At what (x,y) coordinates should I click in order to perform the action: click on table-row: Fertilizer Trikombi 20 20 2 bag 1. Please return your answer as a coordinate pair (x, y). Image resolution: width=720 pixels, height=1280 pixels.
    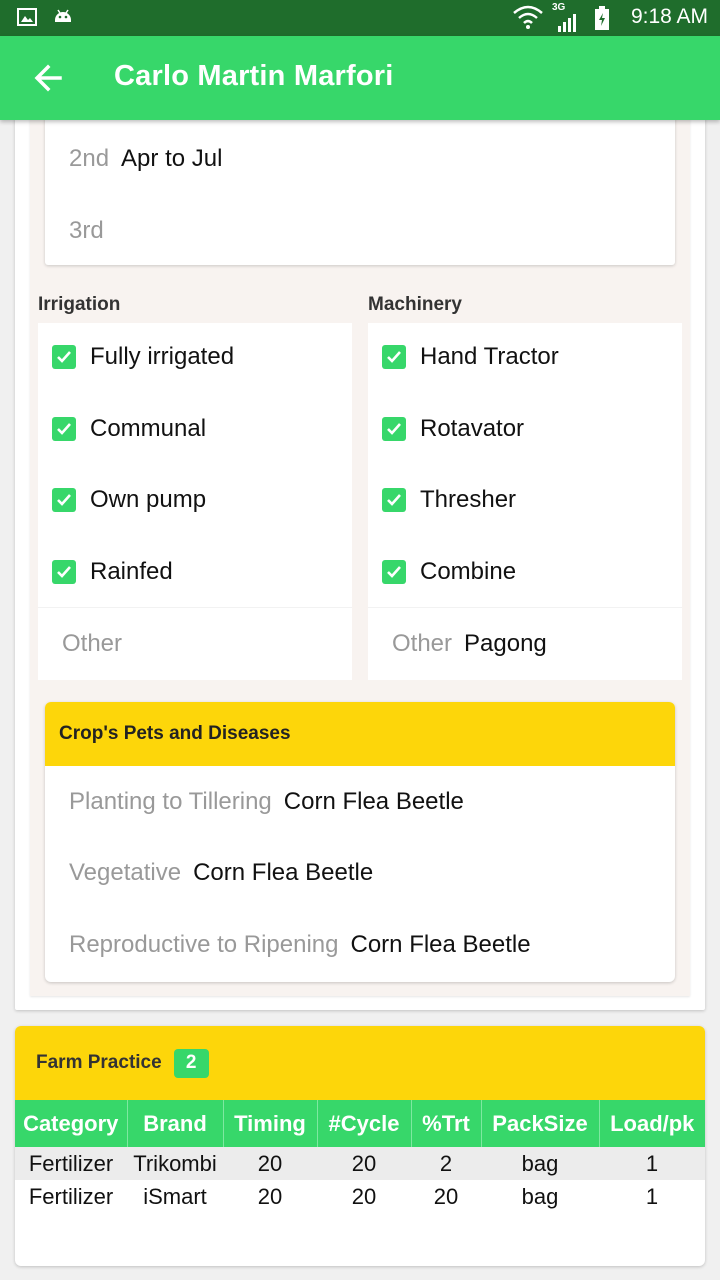
    Looking at the image, I should click on (360, 1163).